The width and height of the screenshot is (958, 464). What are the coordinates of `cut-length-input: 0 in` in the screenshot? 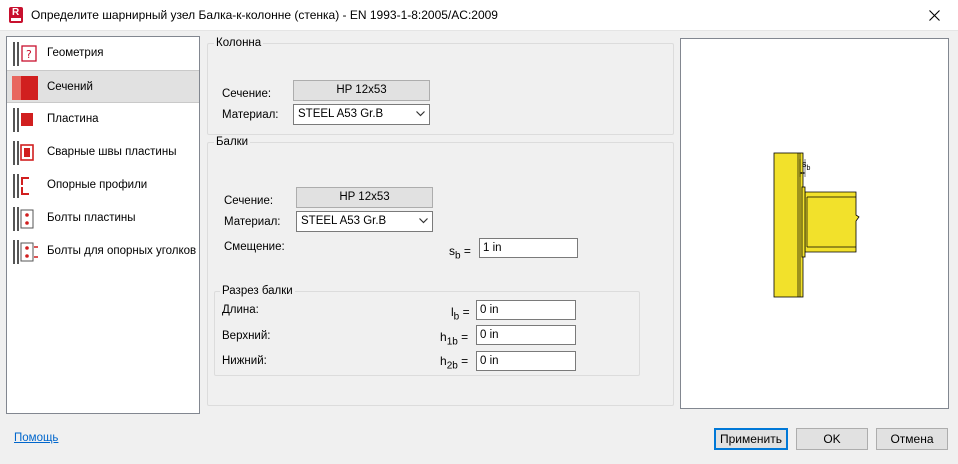 It's located at (526, 310).